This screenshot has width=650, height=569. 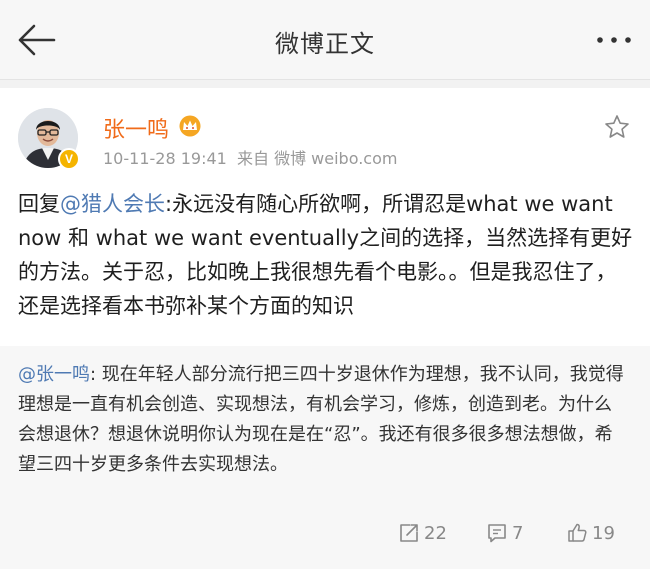 I want to click on comment-button: 7, so click(x=504, y=533).